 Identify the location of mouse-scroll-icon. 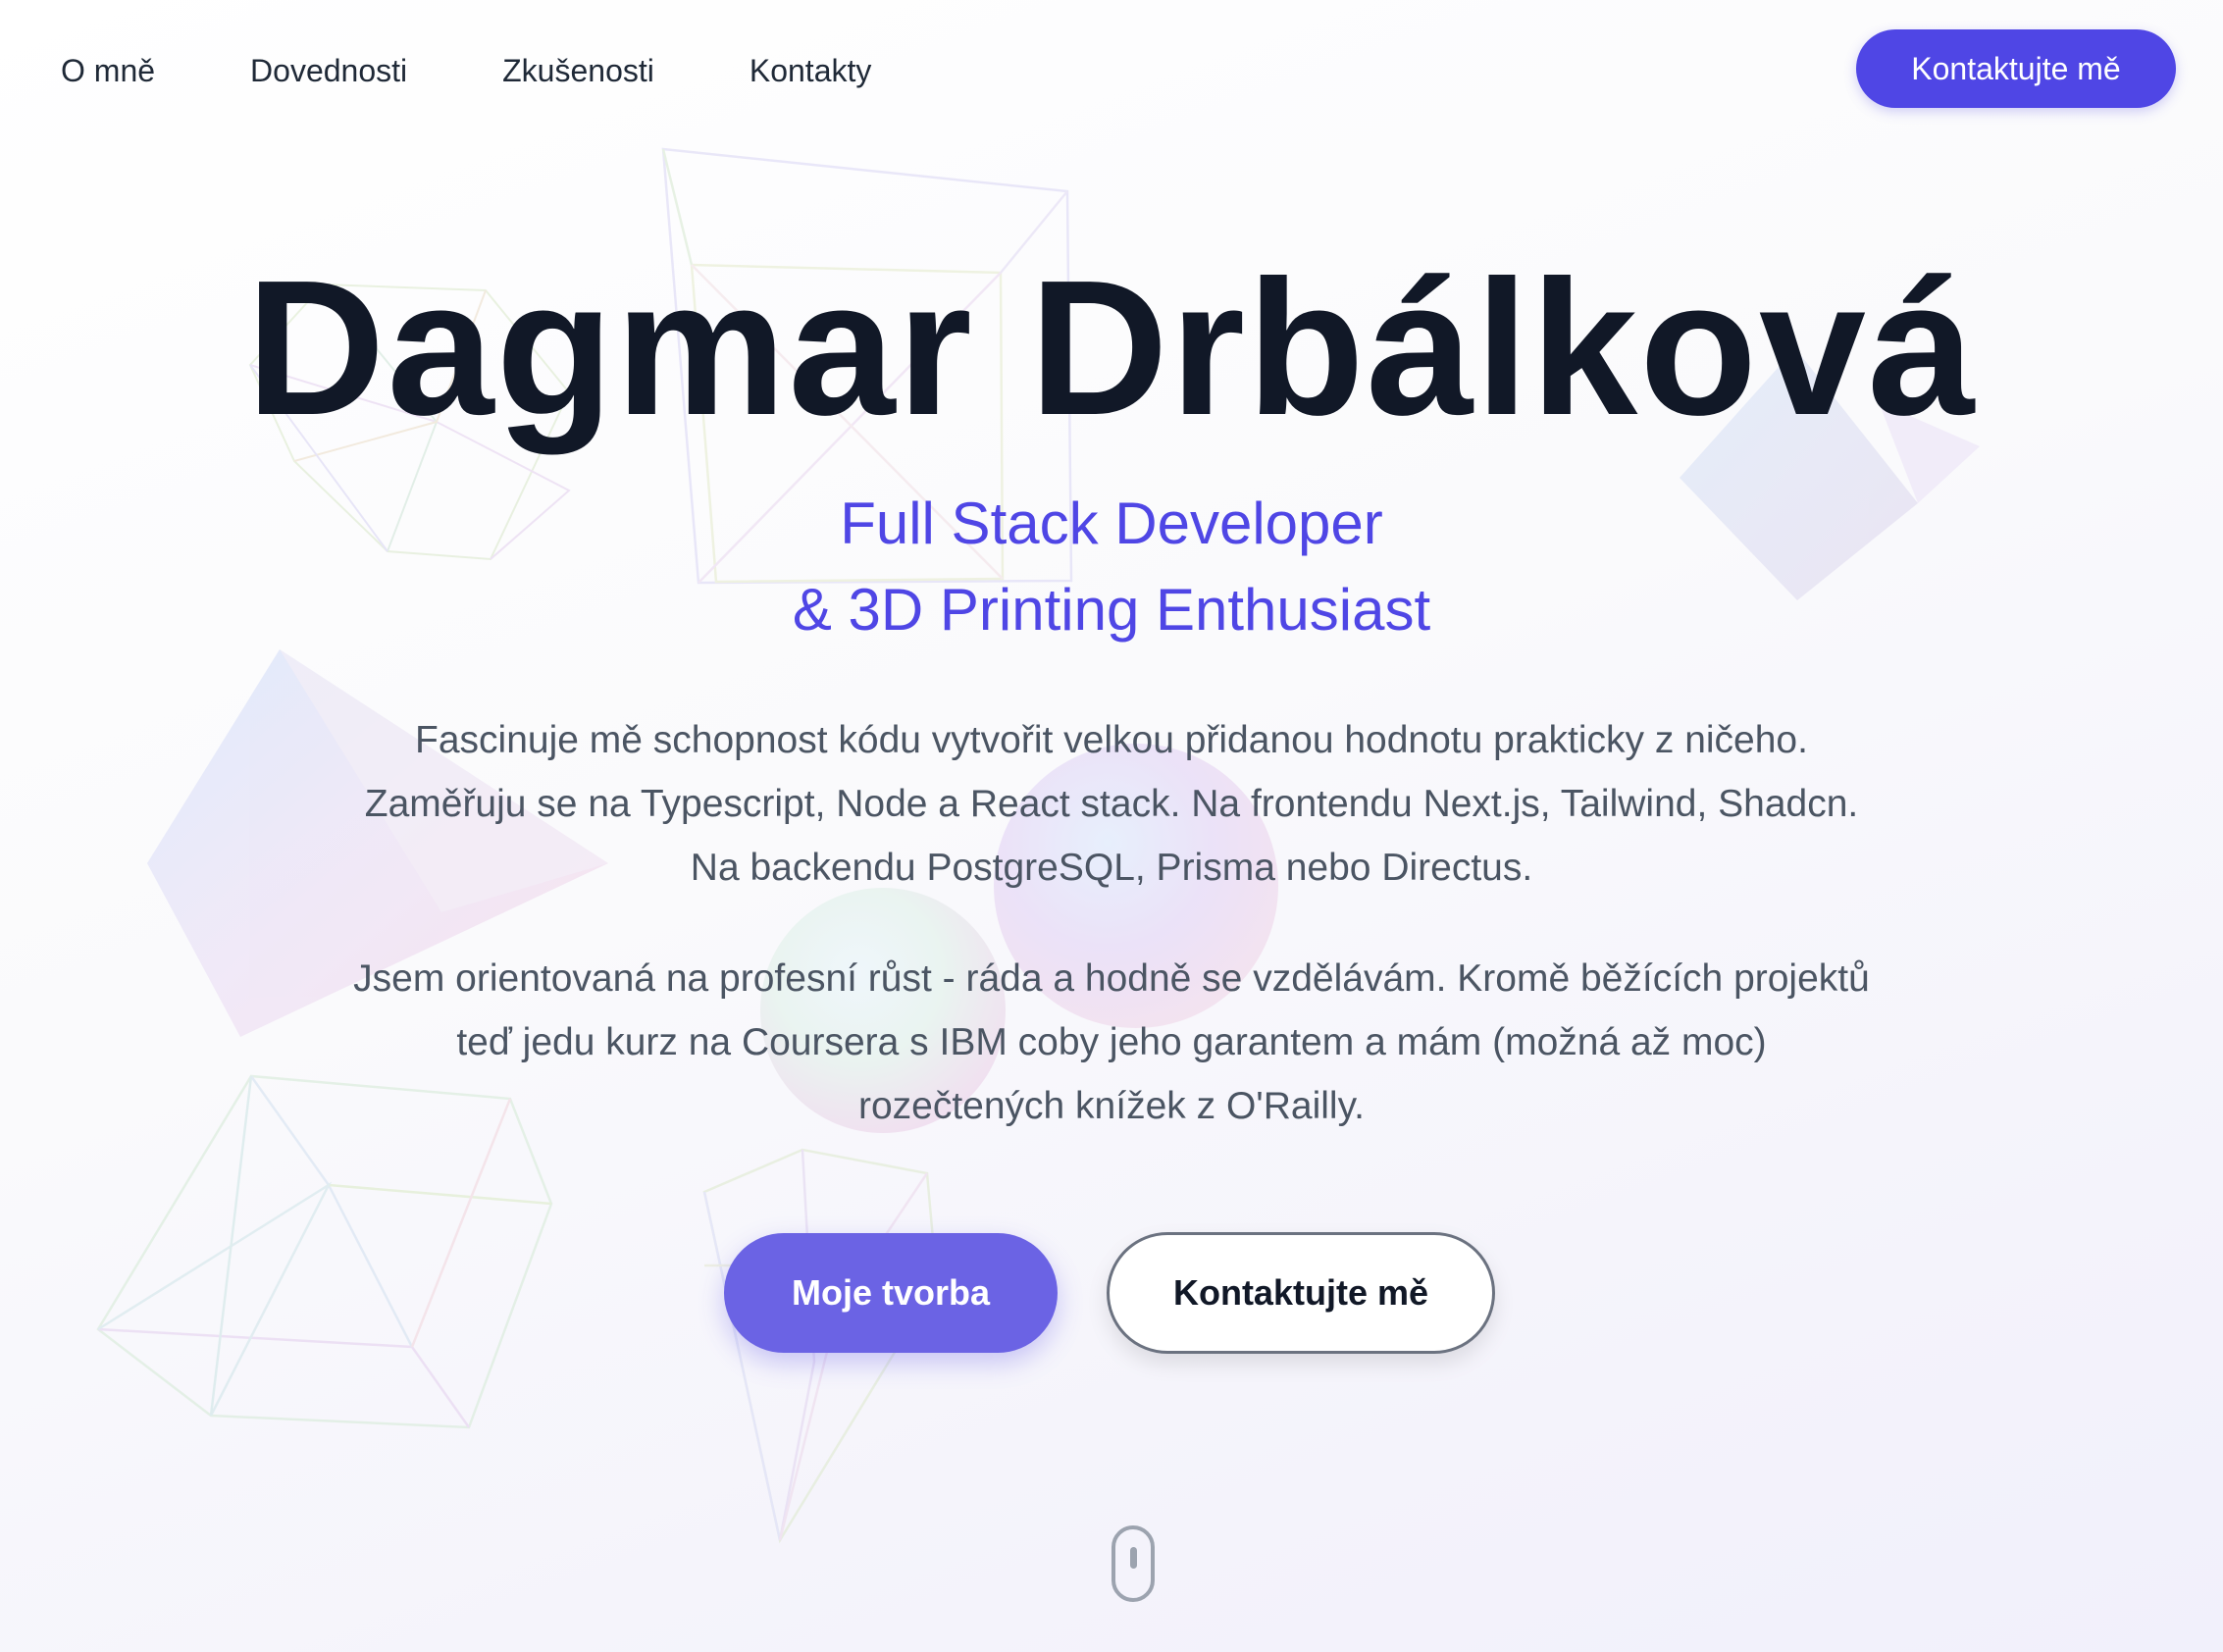
(1133, 1563).